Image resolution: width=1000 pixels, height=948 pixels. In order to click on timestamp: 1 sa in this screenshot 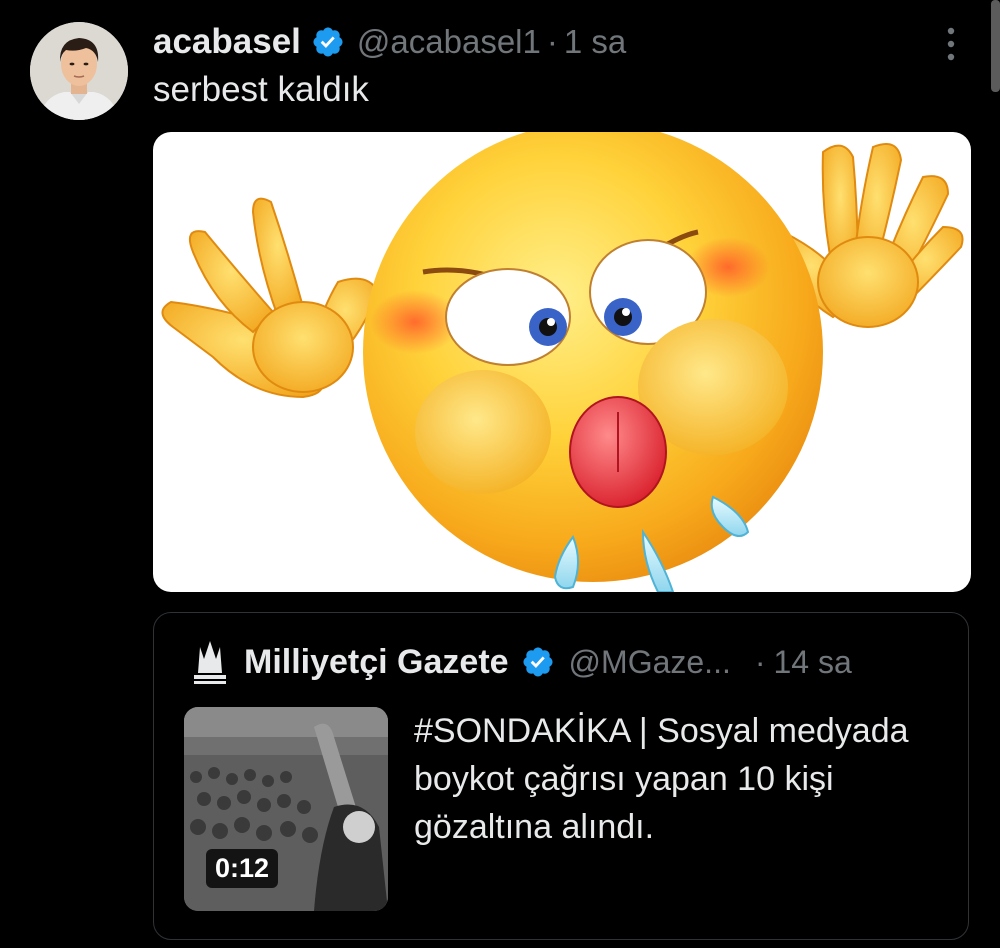, I will do `click(595, 42)`.